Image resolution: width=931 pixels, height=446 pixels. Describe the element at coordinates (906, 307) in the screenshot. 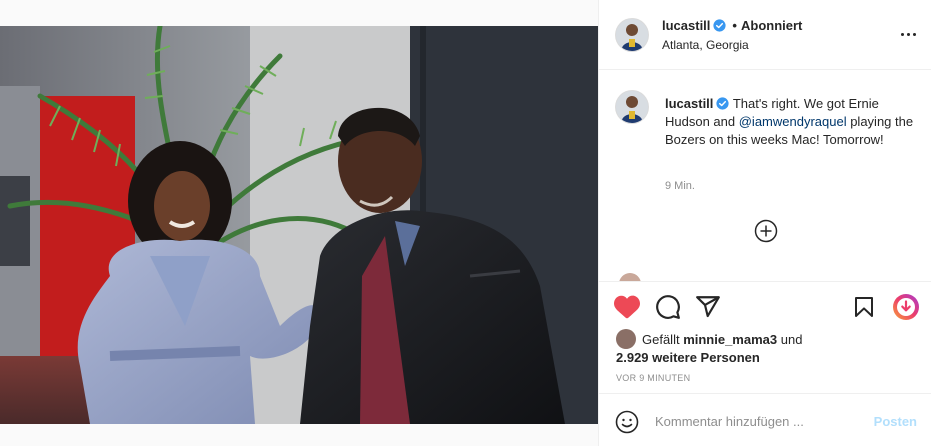

I see `download-circle-icon` at that location.